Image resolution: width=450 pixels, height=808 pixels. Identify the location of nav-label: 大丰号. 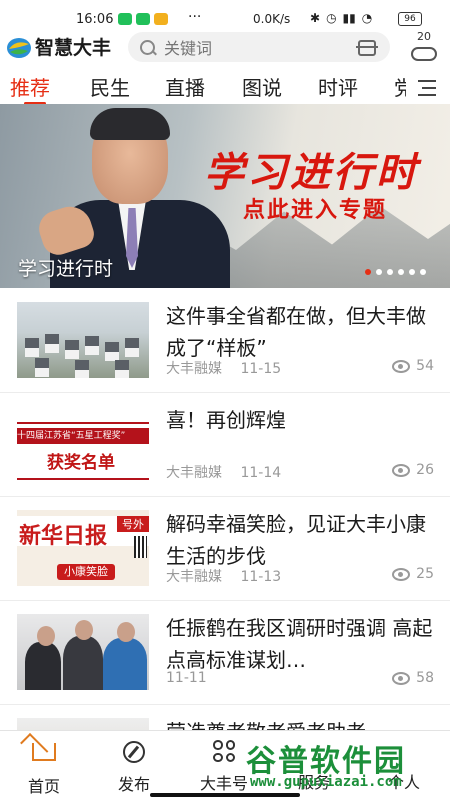
(223, 783).